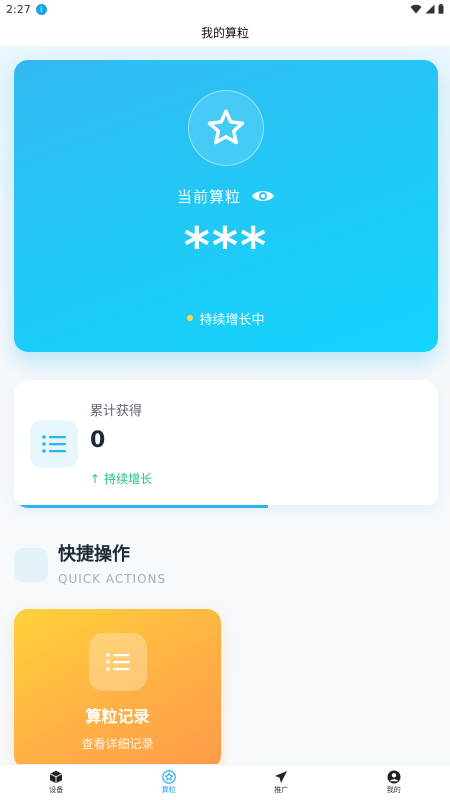 This screenshot has height=800, width=450. I want to click on arrow-up-icon: ↑, so click(95, 478).